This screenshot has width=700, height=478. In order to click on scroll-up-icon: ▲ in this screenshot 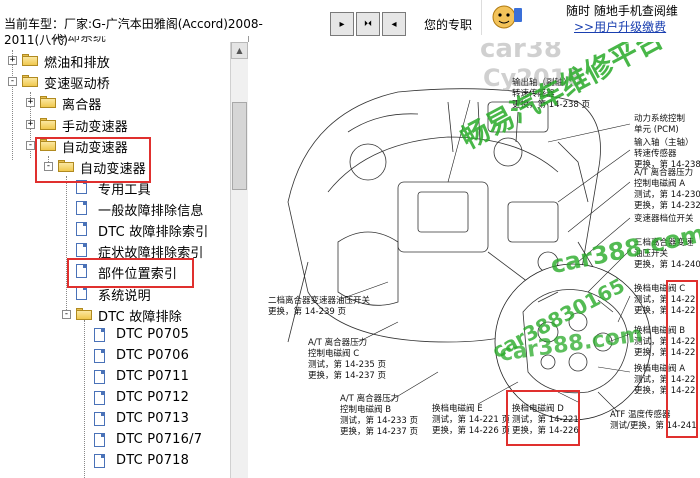, I will do `click(239, 50)`.